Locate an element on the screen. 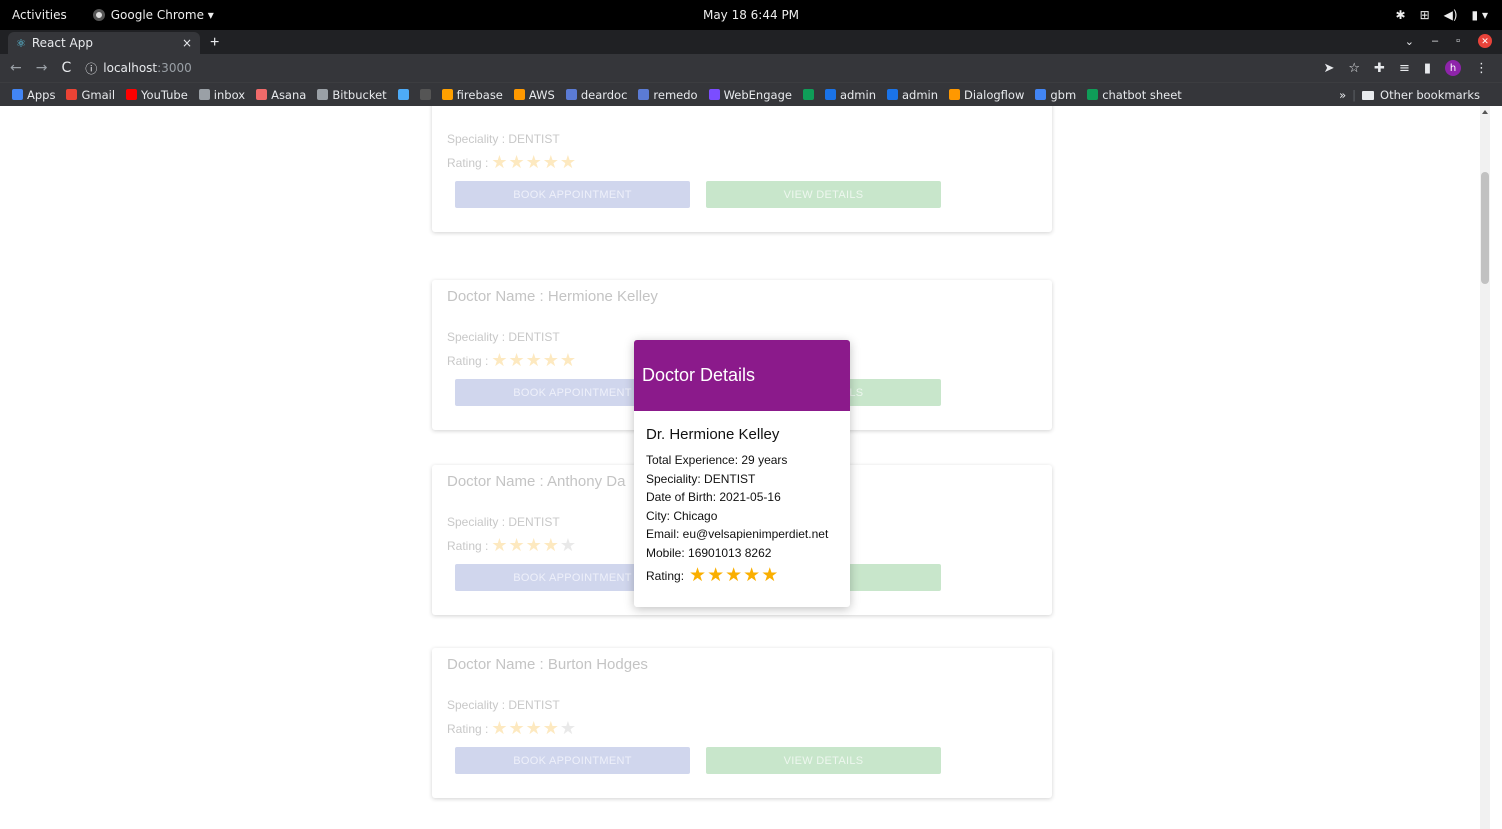 The height and width of the screenshot is (829, 1502). reading-list-icon: ≡ is located at coordinates (1404, 68).